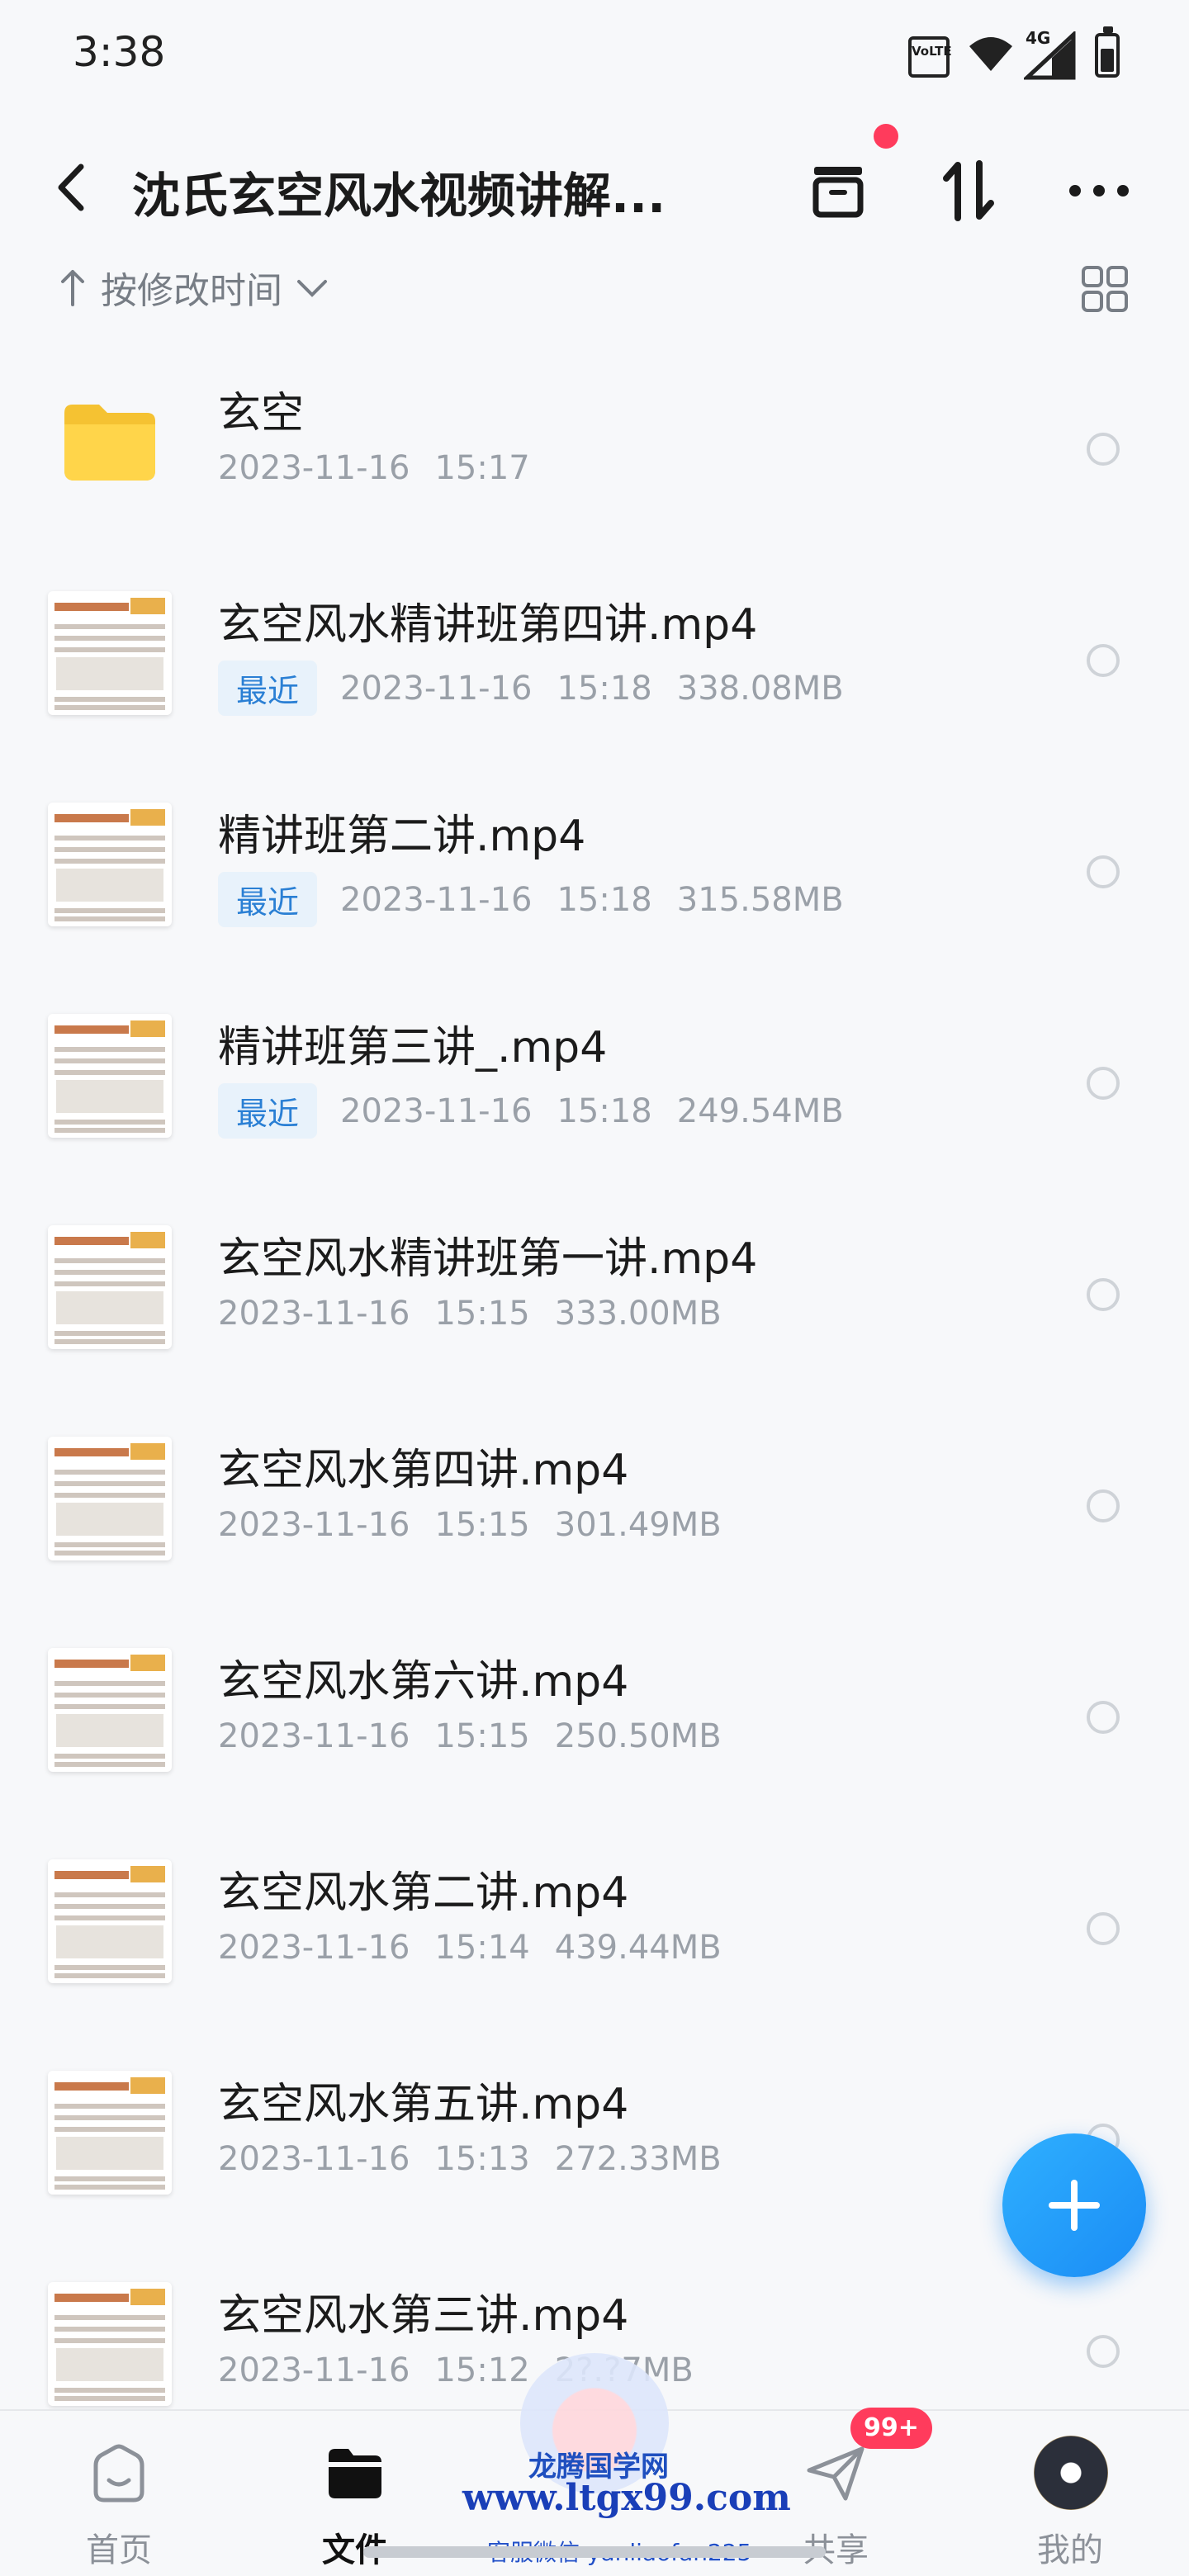 This screenshot has width=1189, height=2576. Describe the element at coordinates (891, 2428) in the screenshot. I see `share-notification-badge: 99+` at that location.